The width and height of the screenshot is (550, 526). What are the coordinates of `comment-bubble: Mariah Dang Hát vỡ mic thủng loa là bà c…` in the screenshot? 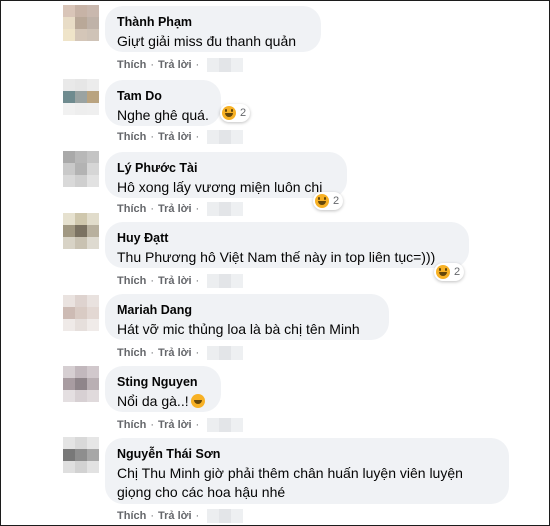 It's located at (247, 317).